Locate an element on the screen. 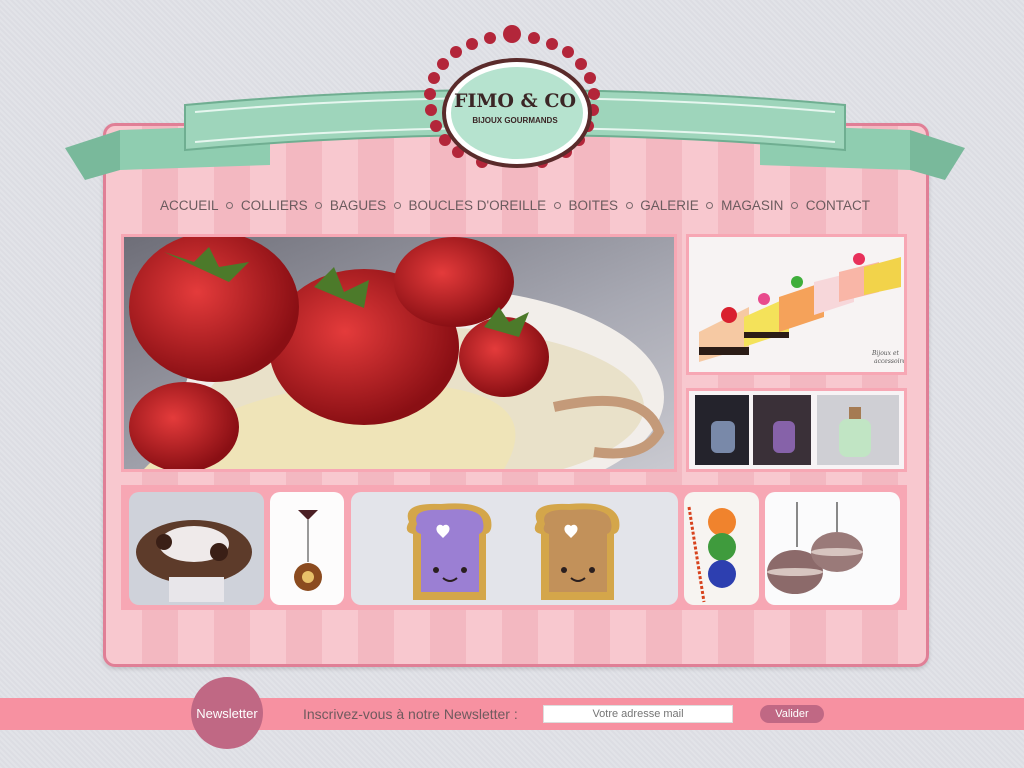  nav-contact: Contact is located at coordinates (838, 205).